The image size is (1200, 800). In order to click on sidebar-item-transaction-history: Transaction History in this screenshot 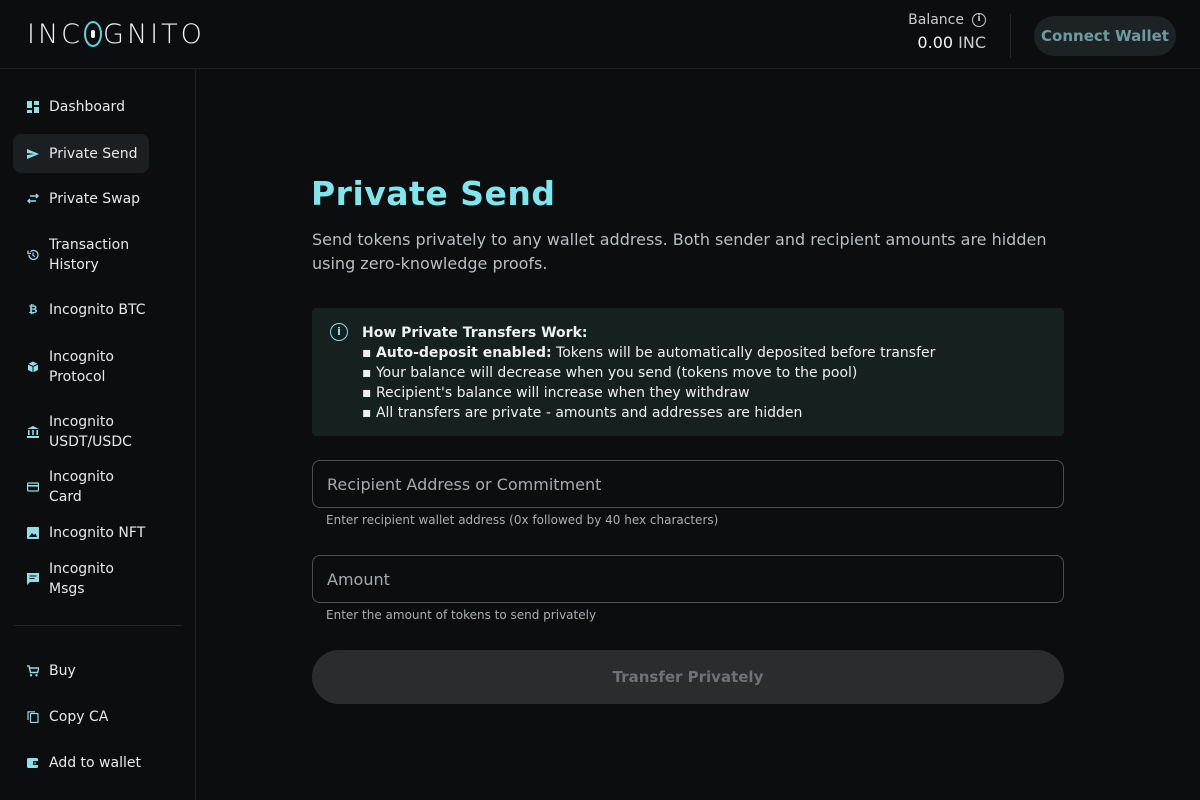, I will do `click(83, 255)`.